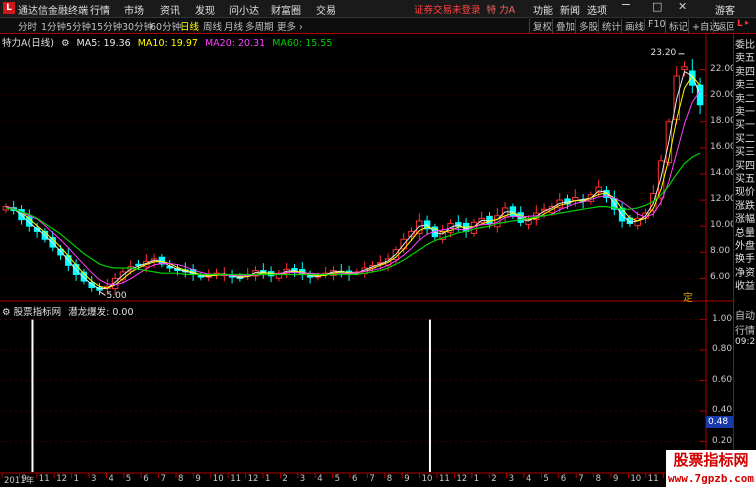 This screenshot has height=487, width=756. Describe the element at coordinates (711, 478) in the screenshot. I see `watermark-url: www.7gpzb.com` at that location.